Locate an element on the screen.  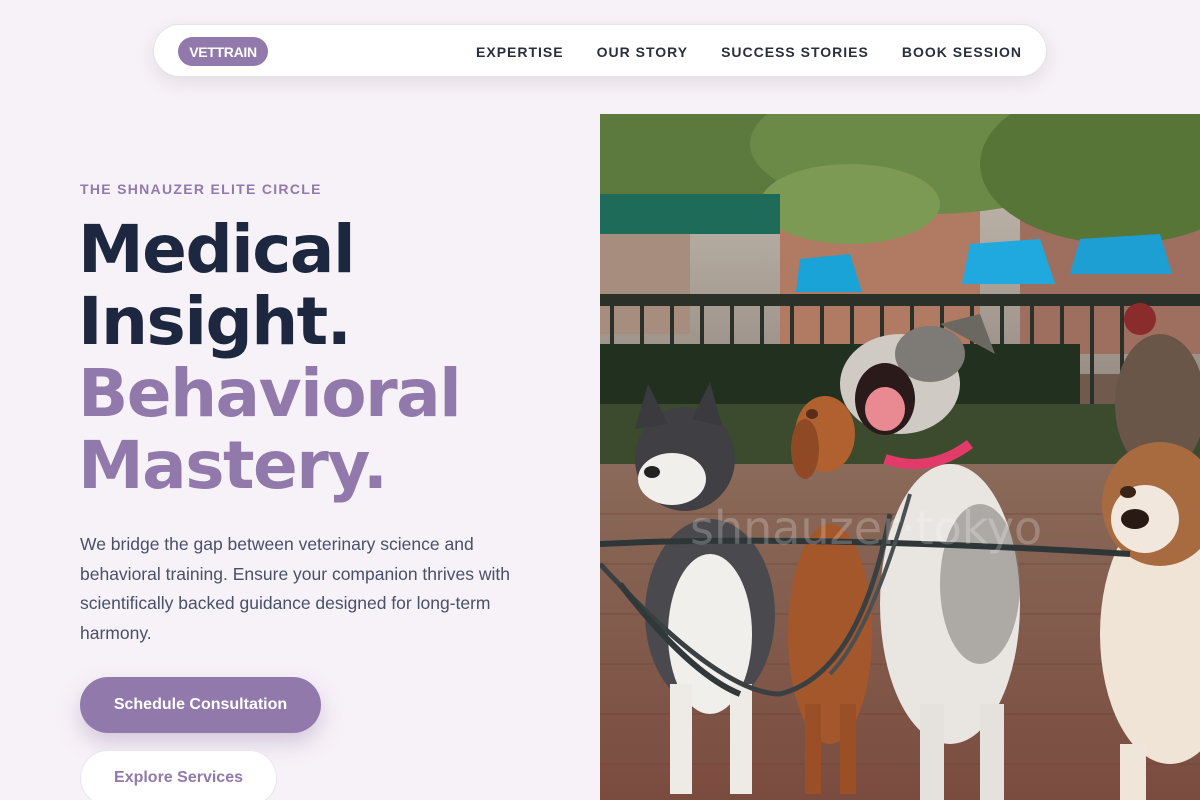
photo-watermark: shnauzer·tokyo is located at coordinates (866, 528).